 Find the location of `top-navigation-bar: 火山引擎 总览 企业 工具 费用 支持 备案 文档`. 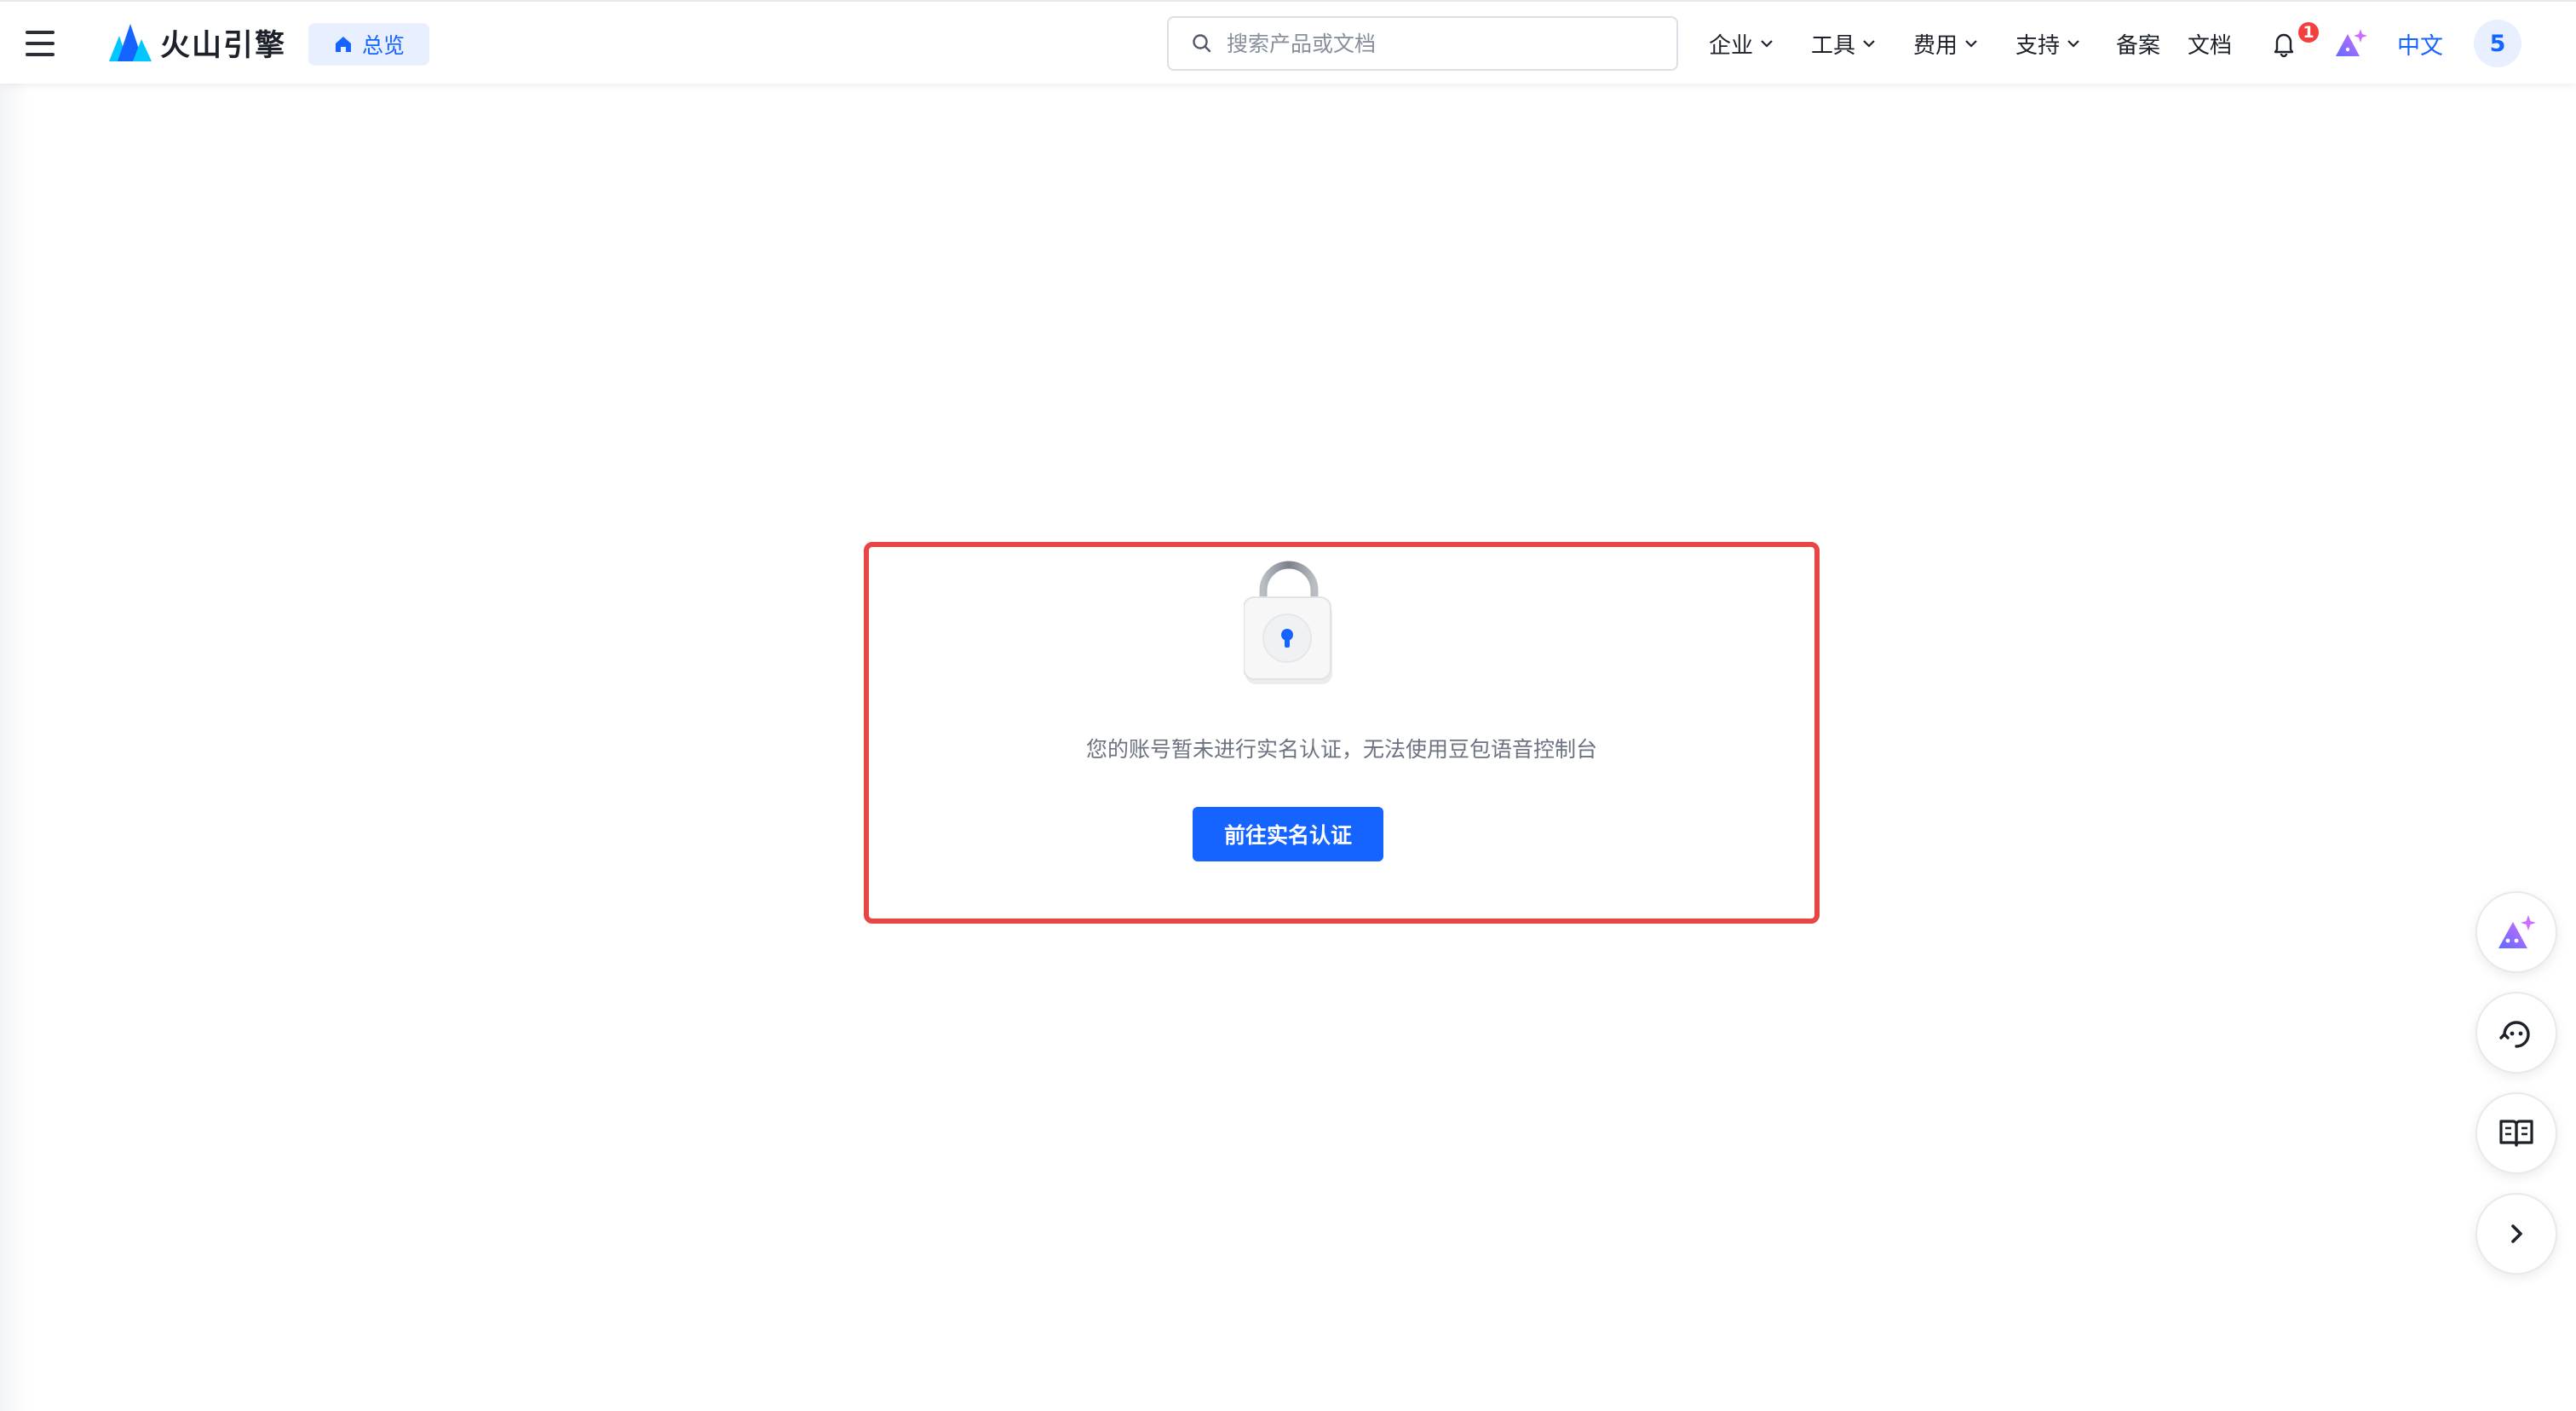

top-navigation-bar: 火山引擎 总览 企业 工具 费用 支持 备案 文档 is located at coordinates (1288, 42).